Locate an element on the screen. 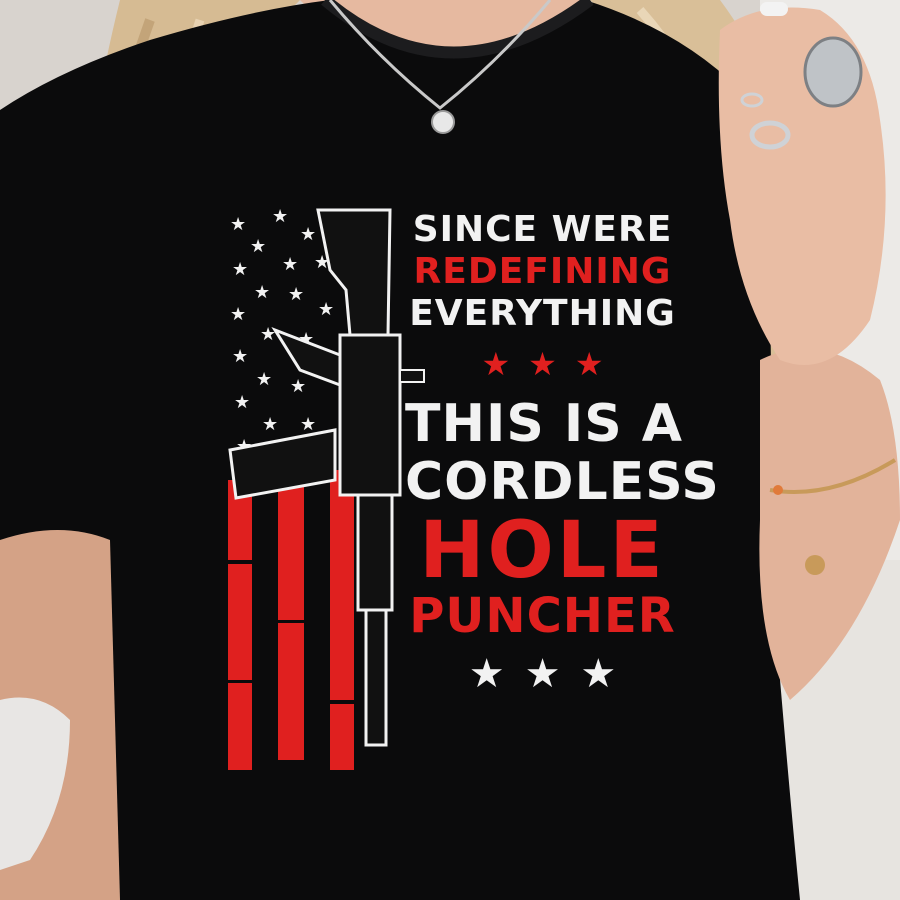 The height and width of the screenshot is (900, 900). necklace-pendant is located at coordinates (443, 122).